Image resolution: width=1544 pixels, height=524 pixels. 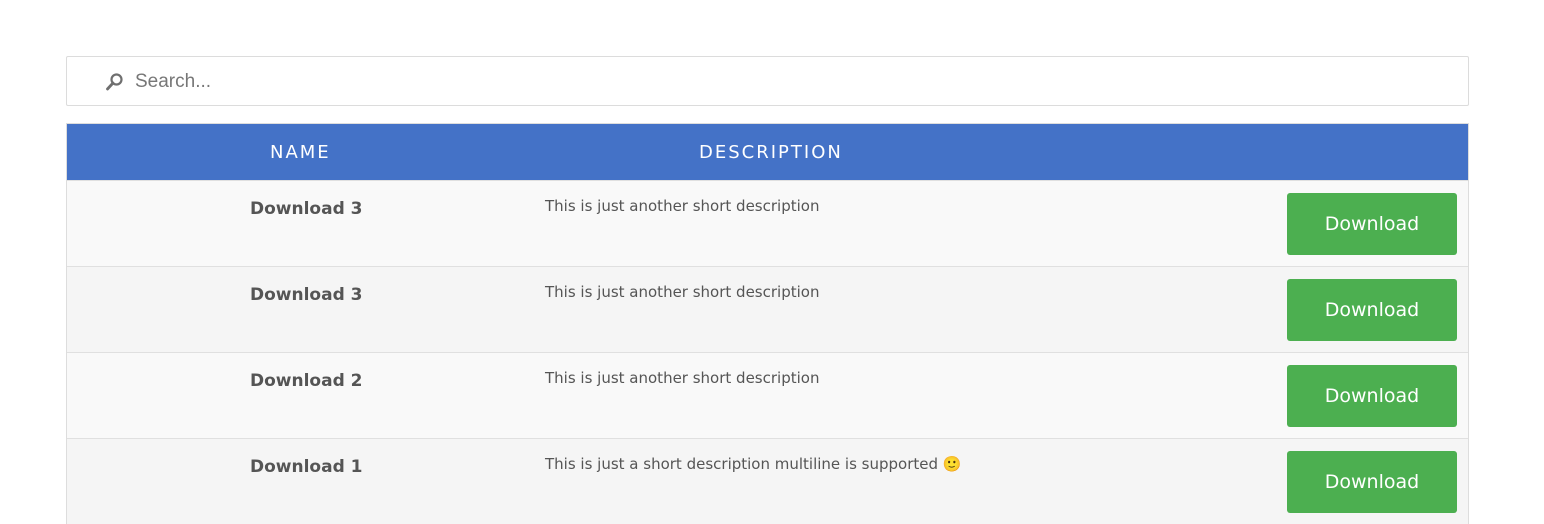 I want to click on column-header-name: NAME, so click(x=300, y=152).